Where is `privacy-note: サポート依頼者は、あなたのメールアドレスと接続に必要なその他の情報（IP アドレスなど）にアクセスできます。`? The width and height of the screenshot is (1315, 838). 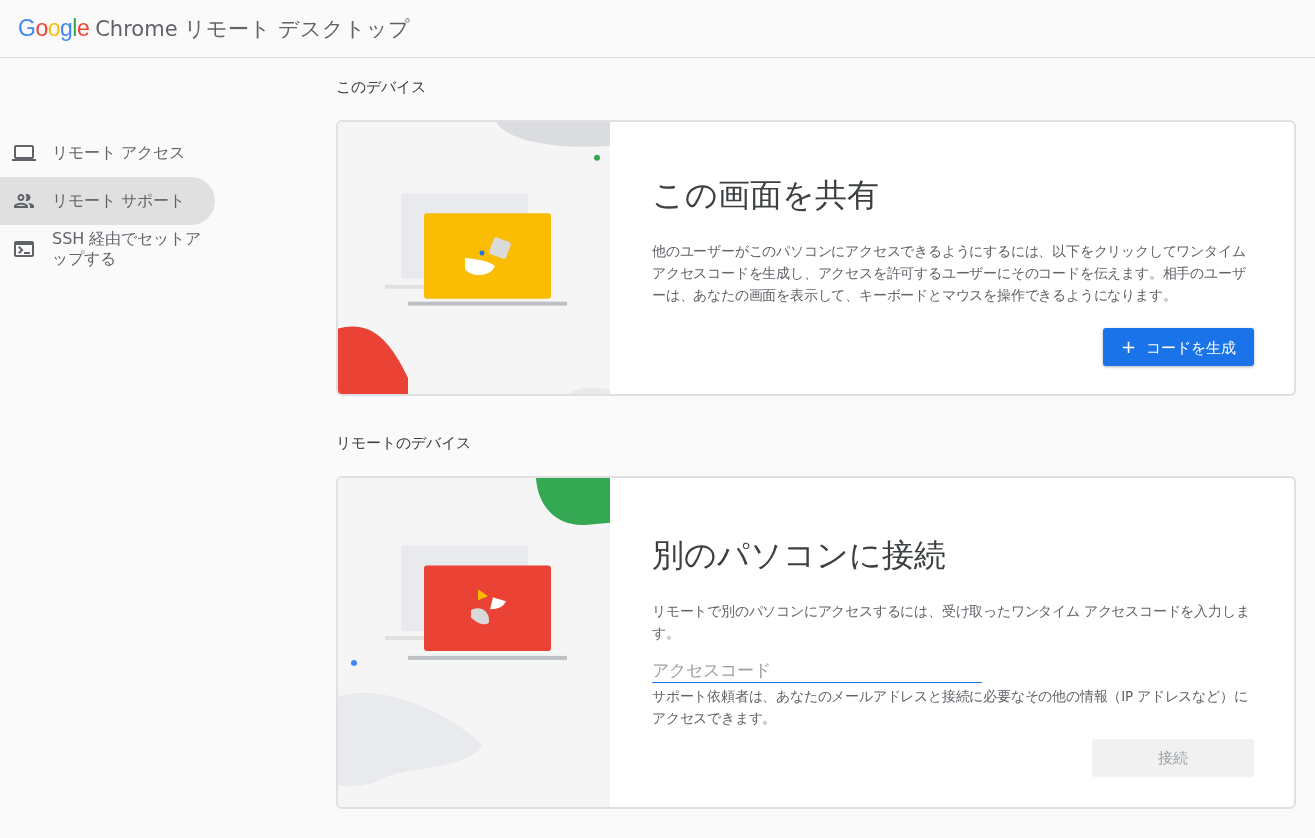
privacy-note: サポート依頼者は、あなたのメールアドレスと接続に必要なその他の情報（IP アドレスなど）にアクセスできます。 is located at coordinates (950, 707).